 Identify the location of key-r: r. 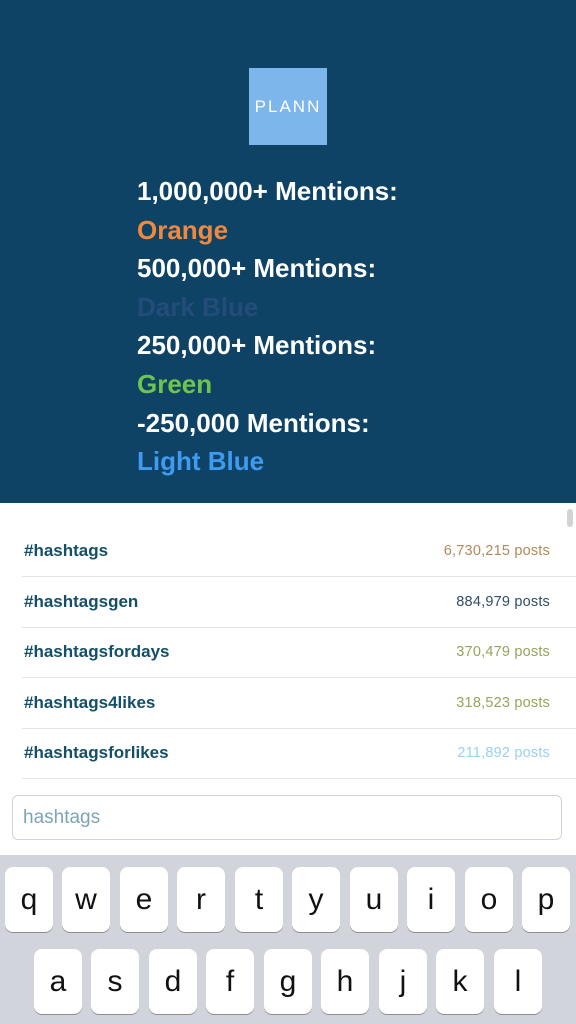
(201, 899).